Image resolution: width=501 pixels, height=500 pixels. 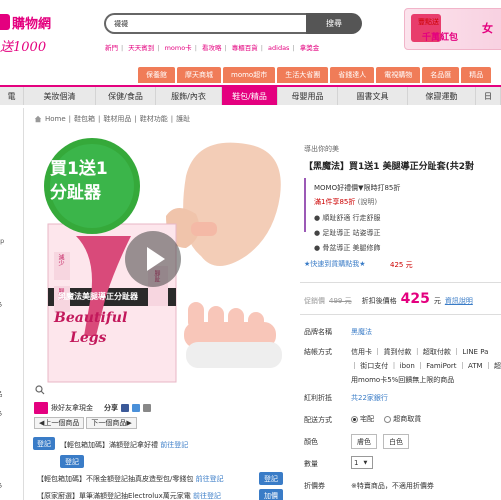 What do you see at coordinates (373, 96) in the screenshot?
I see `category-tab-books: 圖書文具` at bounding box center [373, 96].